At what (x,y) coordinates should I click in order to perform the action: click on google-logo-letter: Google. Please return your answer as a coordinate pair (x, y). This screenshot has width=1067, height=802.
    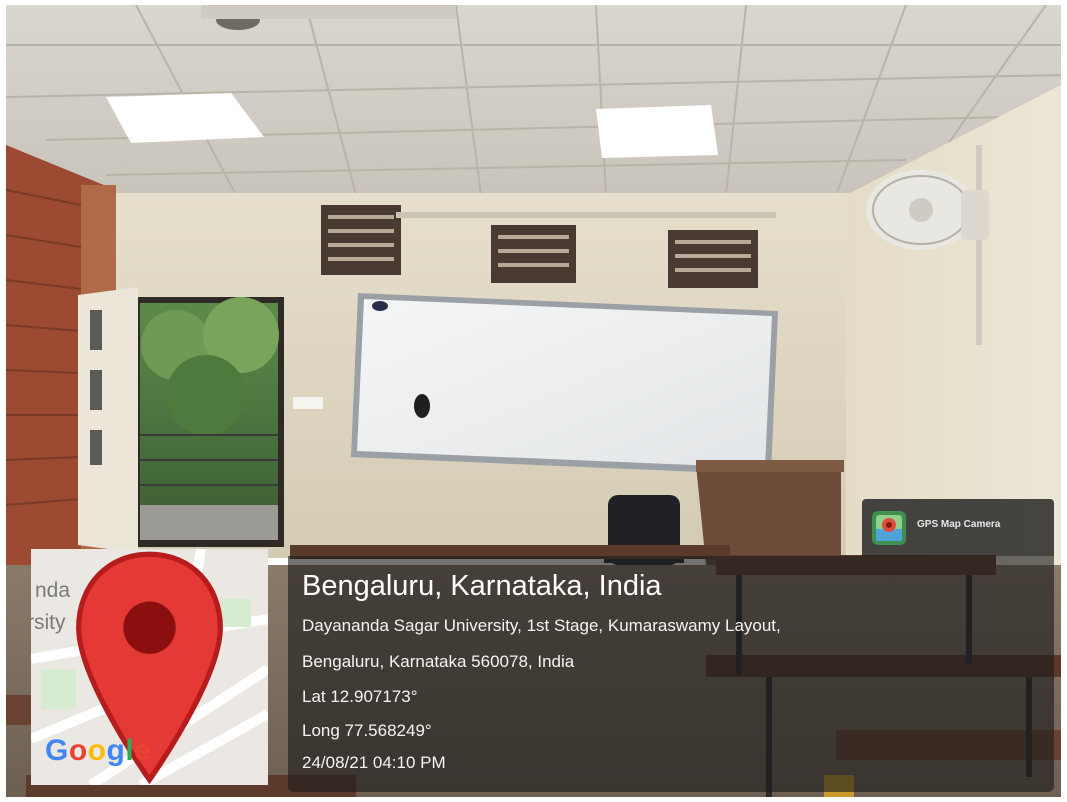
    Looking at the image, I should click on (98, 750).